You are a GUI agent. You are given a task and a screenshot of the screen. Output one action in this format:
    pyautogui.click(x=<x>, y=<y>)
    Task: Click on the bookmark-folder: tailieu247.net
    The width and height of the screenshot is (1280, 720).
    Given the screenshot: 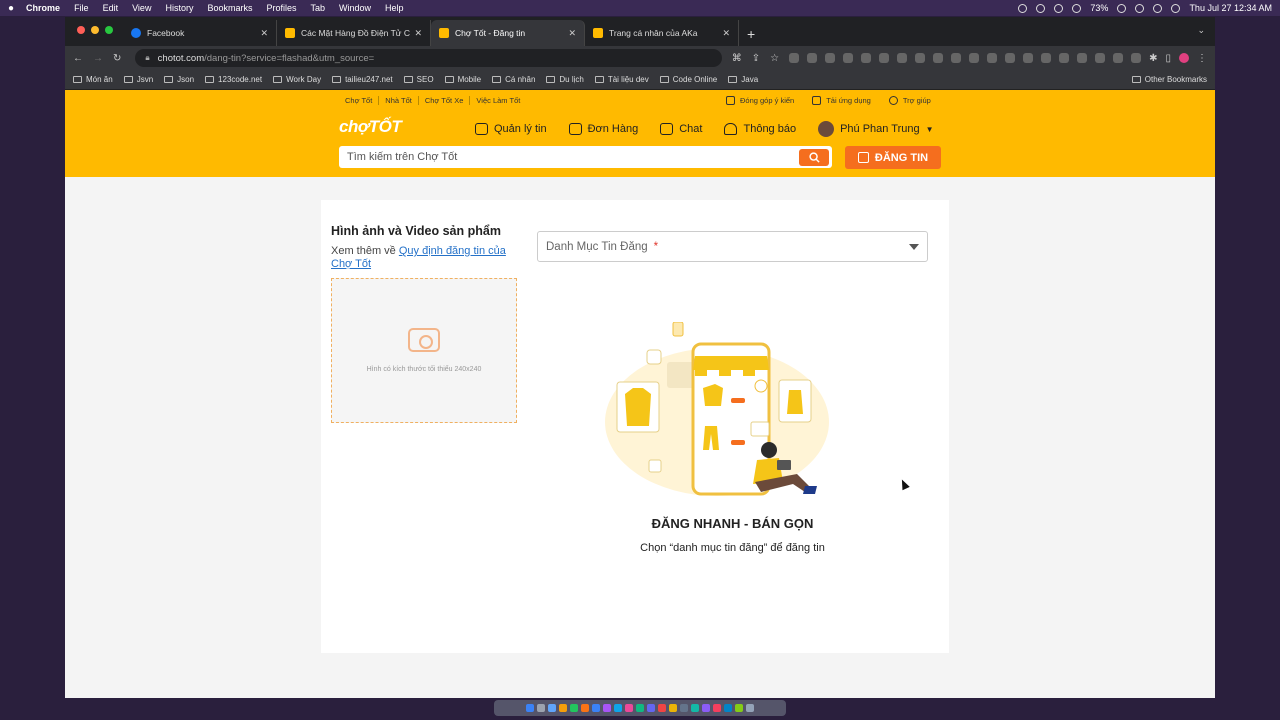 What is the action you would take?
    pyautogui.click(x=362, y=79)
    